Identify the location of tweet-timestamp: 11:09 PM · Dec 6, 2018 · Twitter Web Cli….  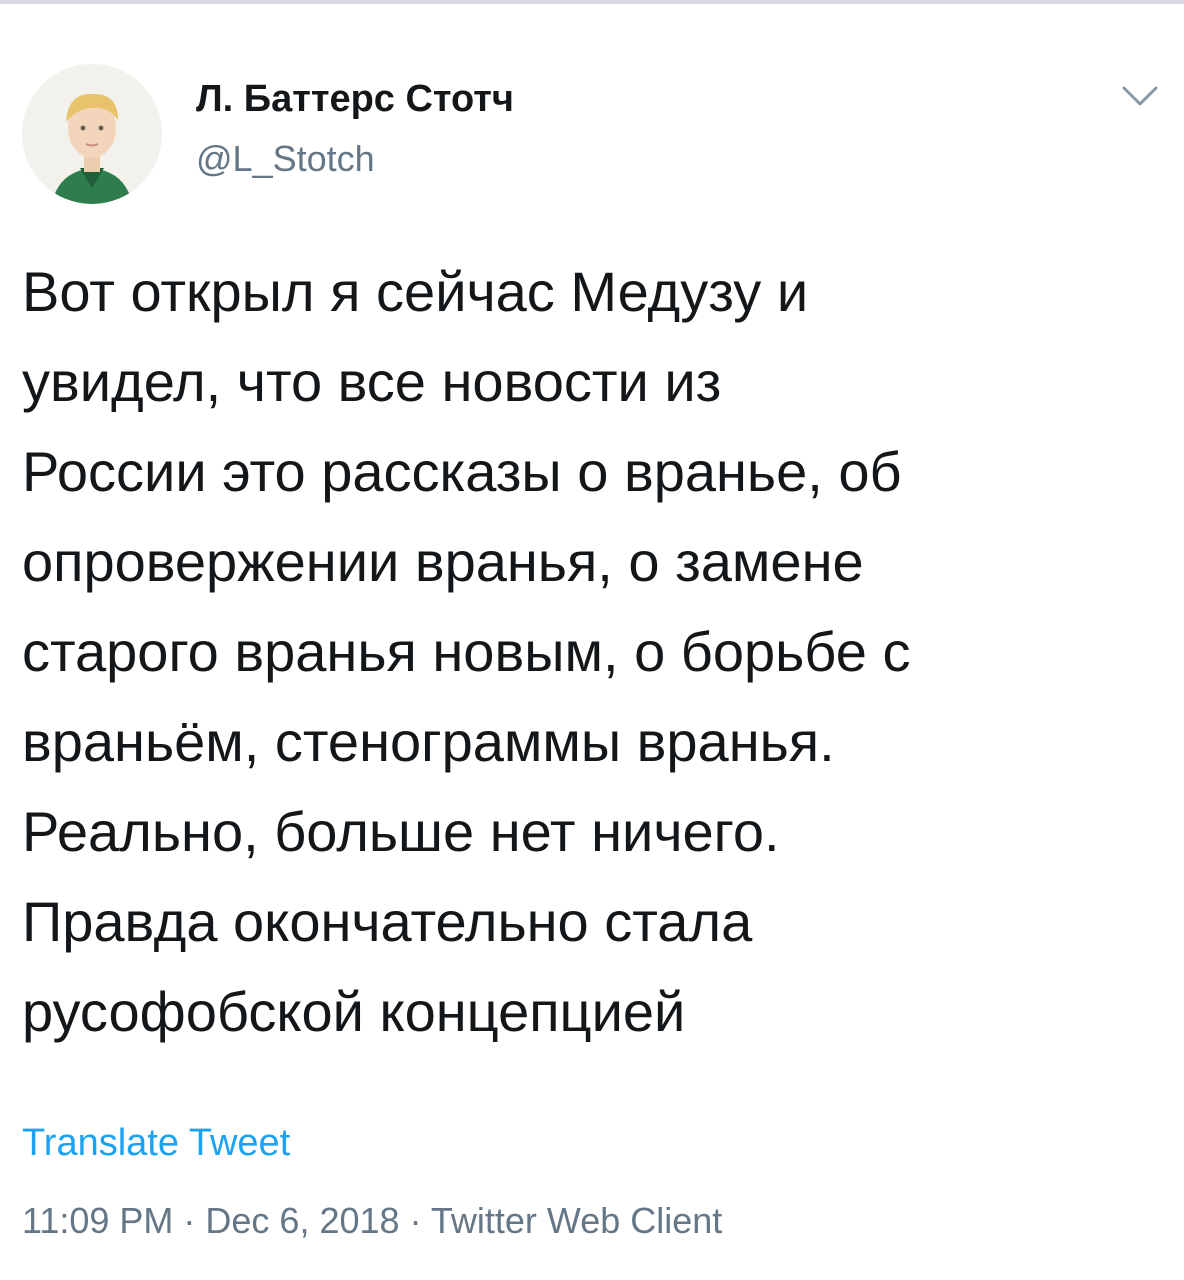
(372, 1220).